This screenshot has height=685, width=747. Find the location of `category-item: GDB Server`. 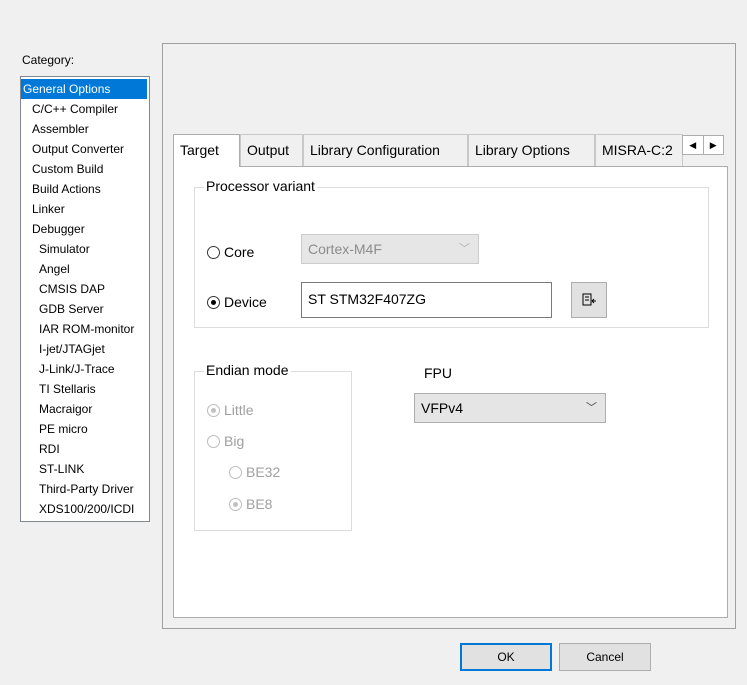

category-item: GDB Server is located at coordinates (85, 309).